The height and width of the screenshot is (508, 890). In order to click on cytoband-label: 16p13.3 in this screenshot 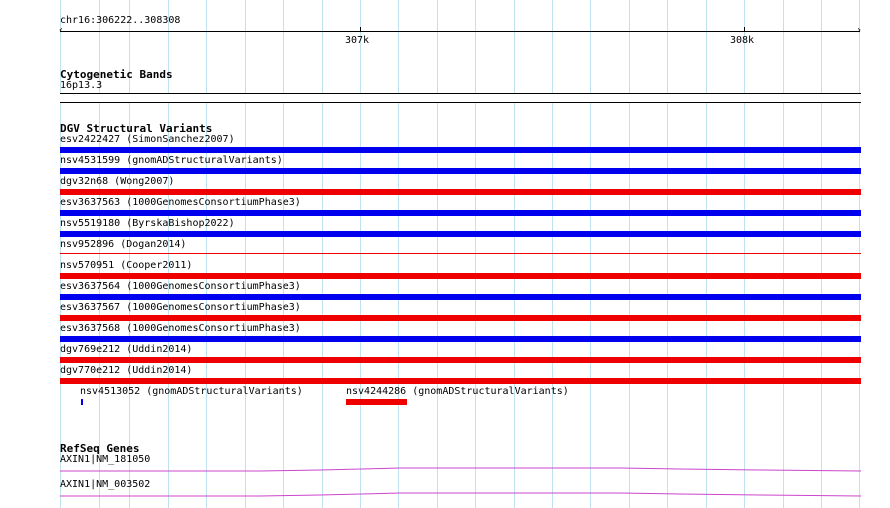, I will do `click(81, 86)`.